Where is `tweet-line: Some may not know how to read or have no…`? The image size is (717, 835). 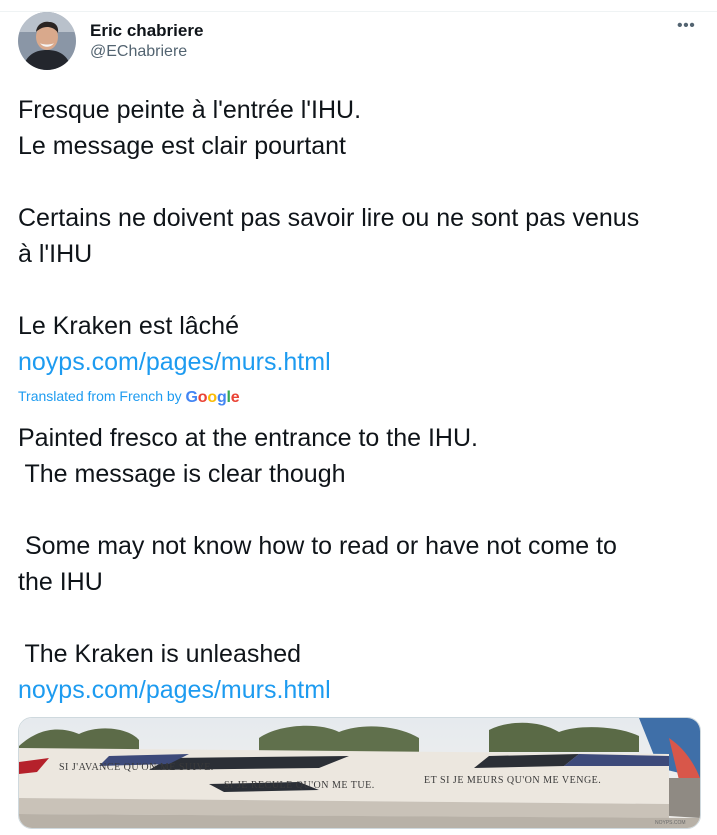
tweet-line: Some may not know how to read or have no… is located at coordinates (317, 546).